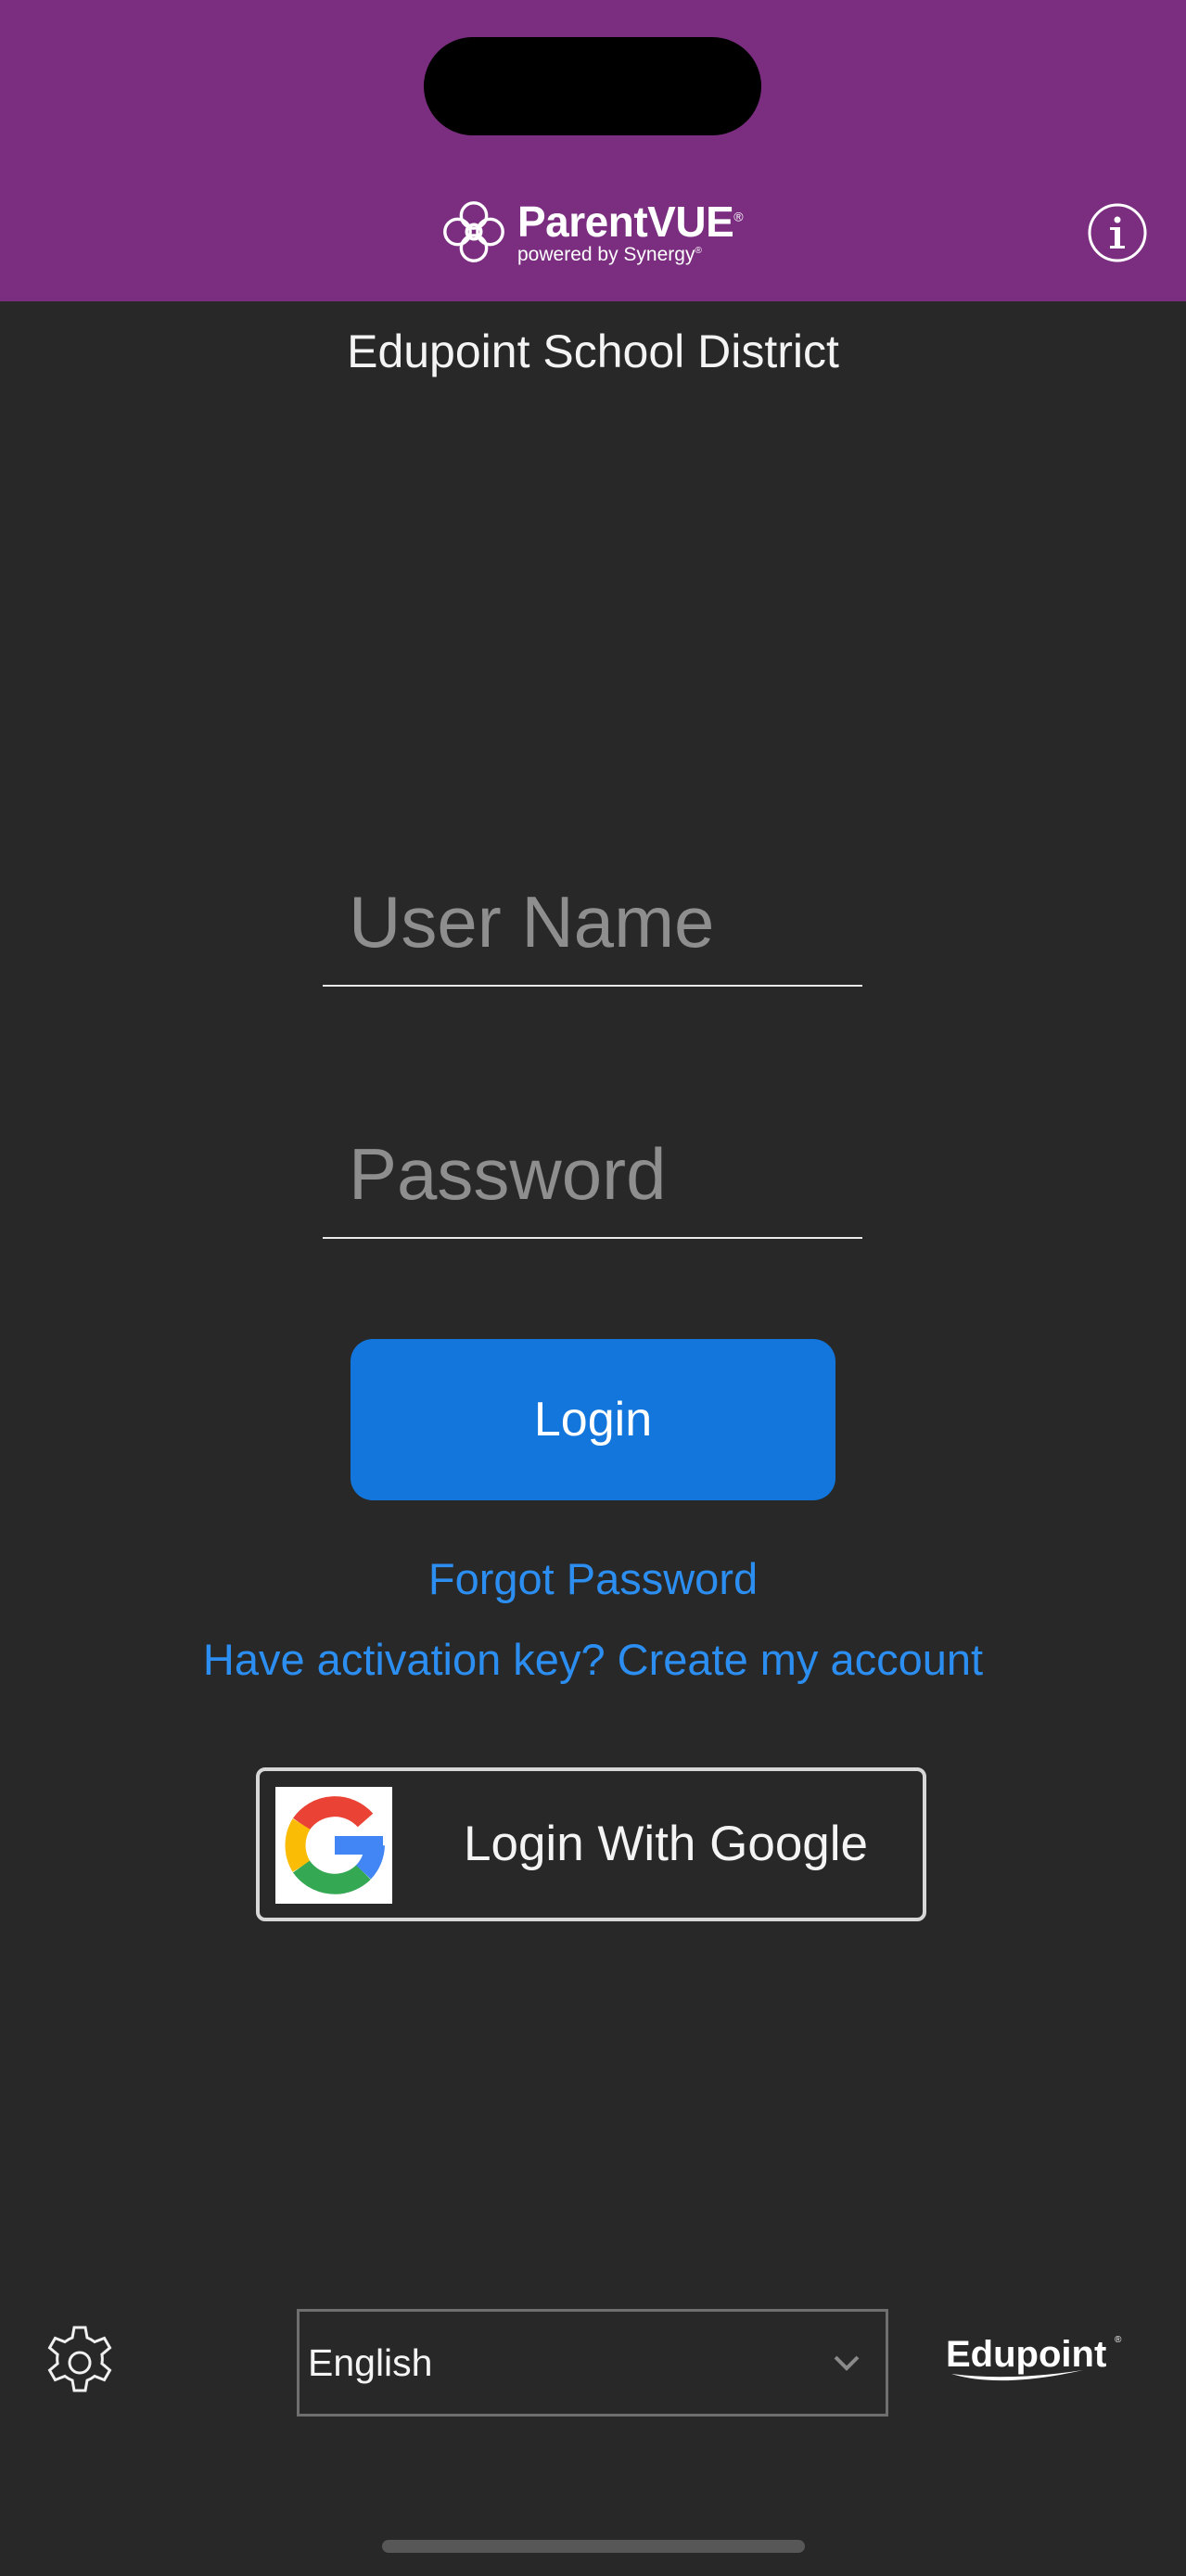 The height and width of the screenshot is (2576, 1186). I want to click on brand-name: ParentVUE, so click(625, 222).